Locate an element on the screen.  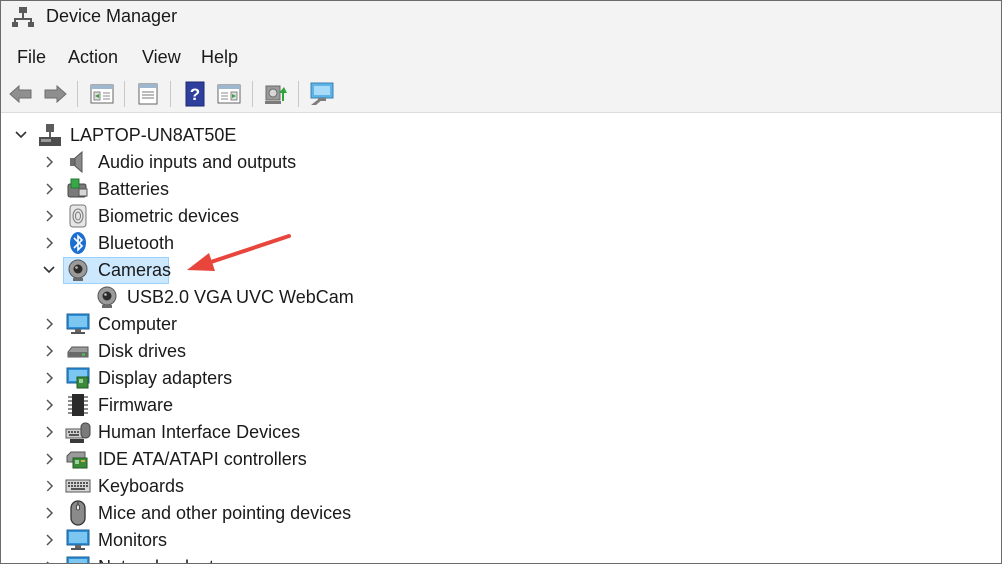
disk-drive-icon is located at coordinates (78, 352).